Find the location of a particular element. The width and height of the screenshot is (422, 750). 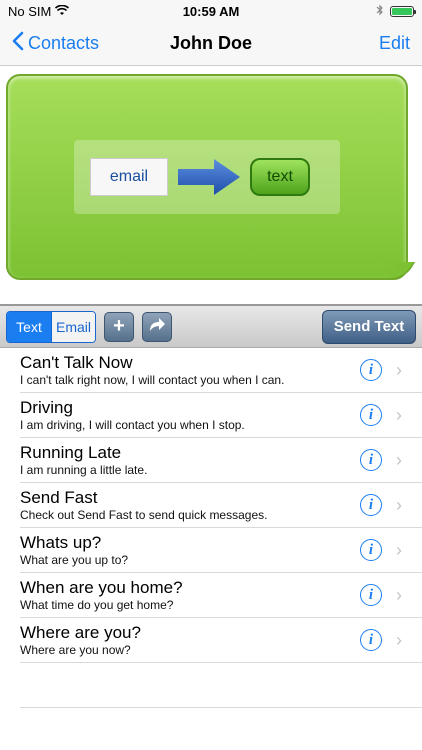

item-body: I am running a little late. is located at coordinates (84, 470).